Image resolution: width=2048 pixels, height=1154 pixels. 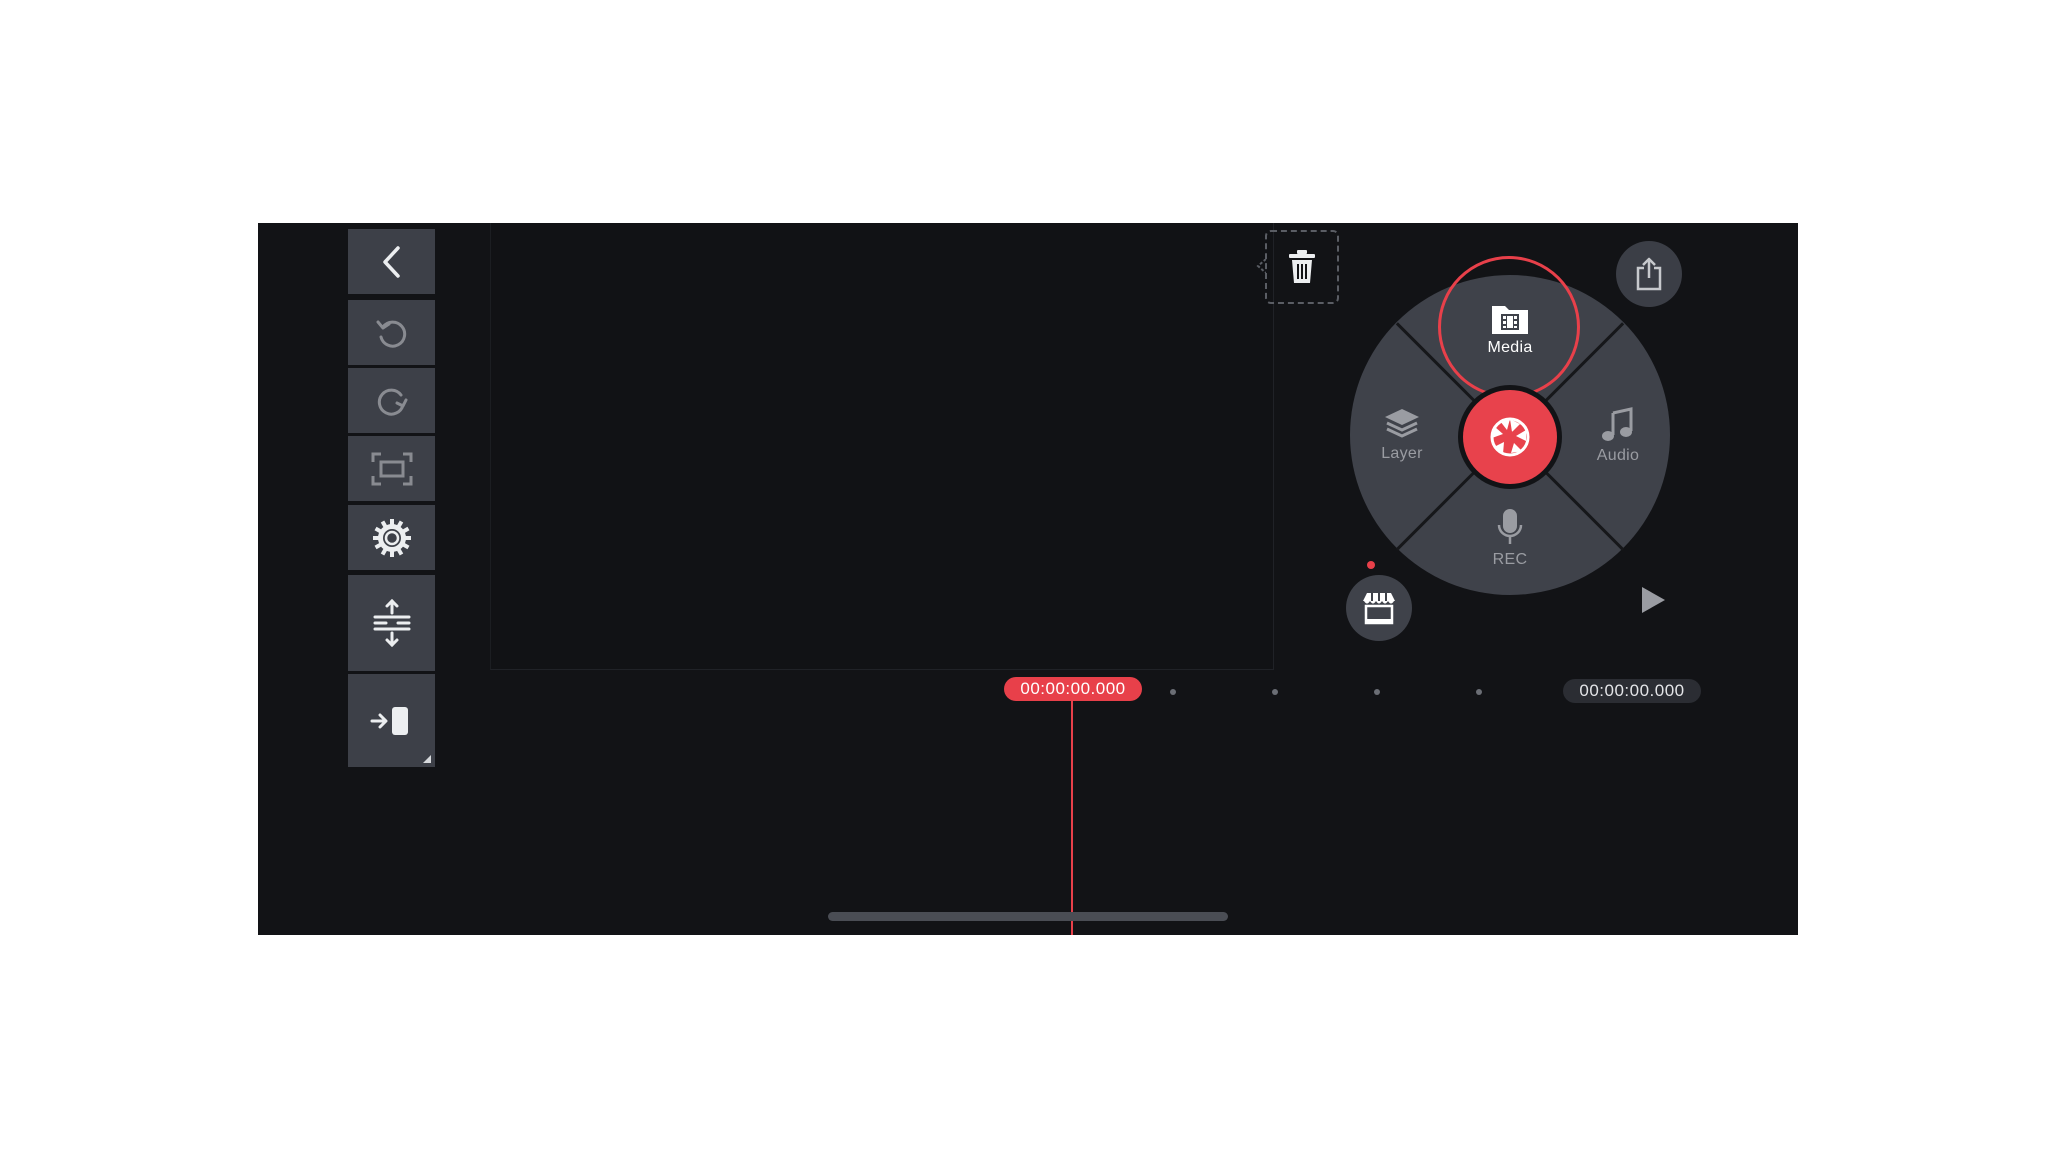 I want to click on fullscreen-button, so click(x=391, y=468).